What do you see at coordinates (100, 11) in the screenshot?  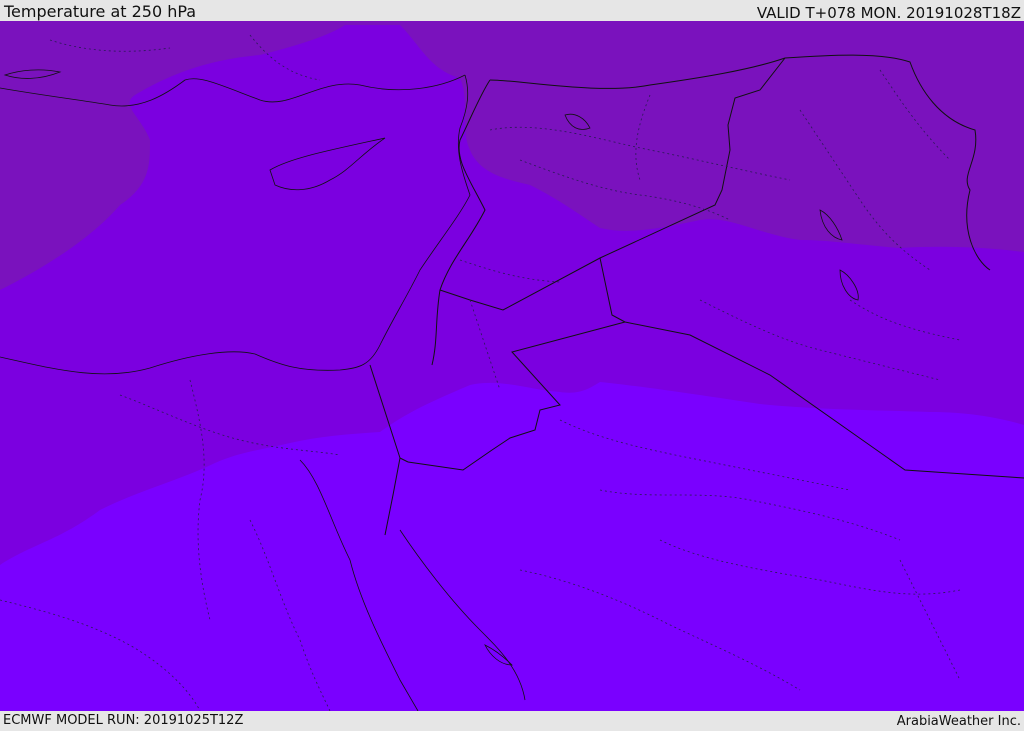 I see `map-title: Temperature at 250 hPa` at bounding box center [100, 11].